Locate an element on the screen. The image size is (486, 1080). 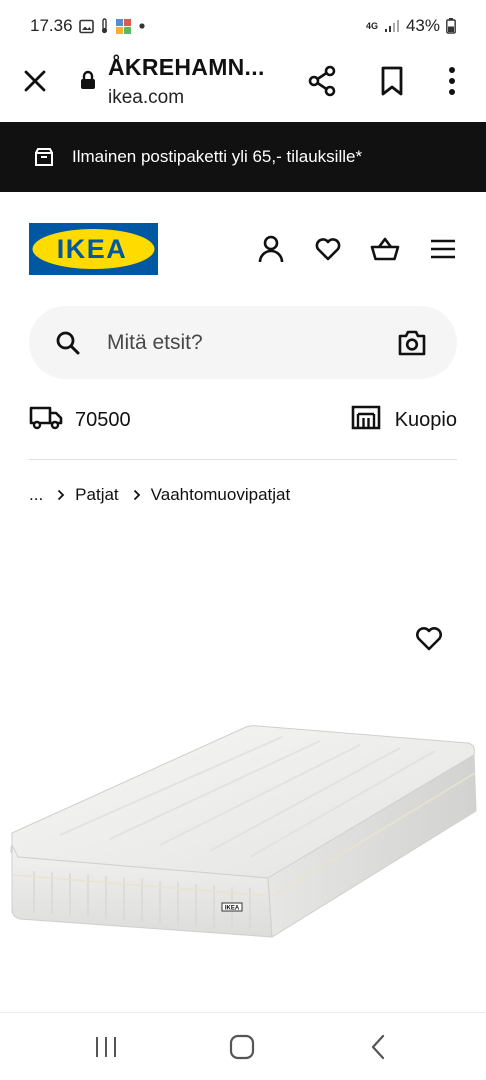
product-badge: IKEA is located at coordinates (232, 909).